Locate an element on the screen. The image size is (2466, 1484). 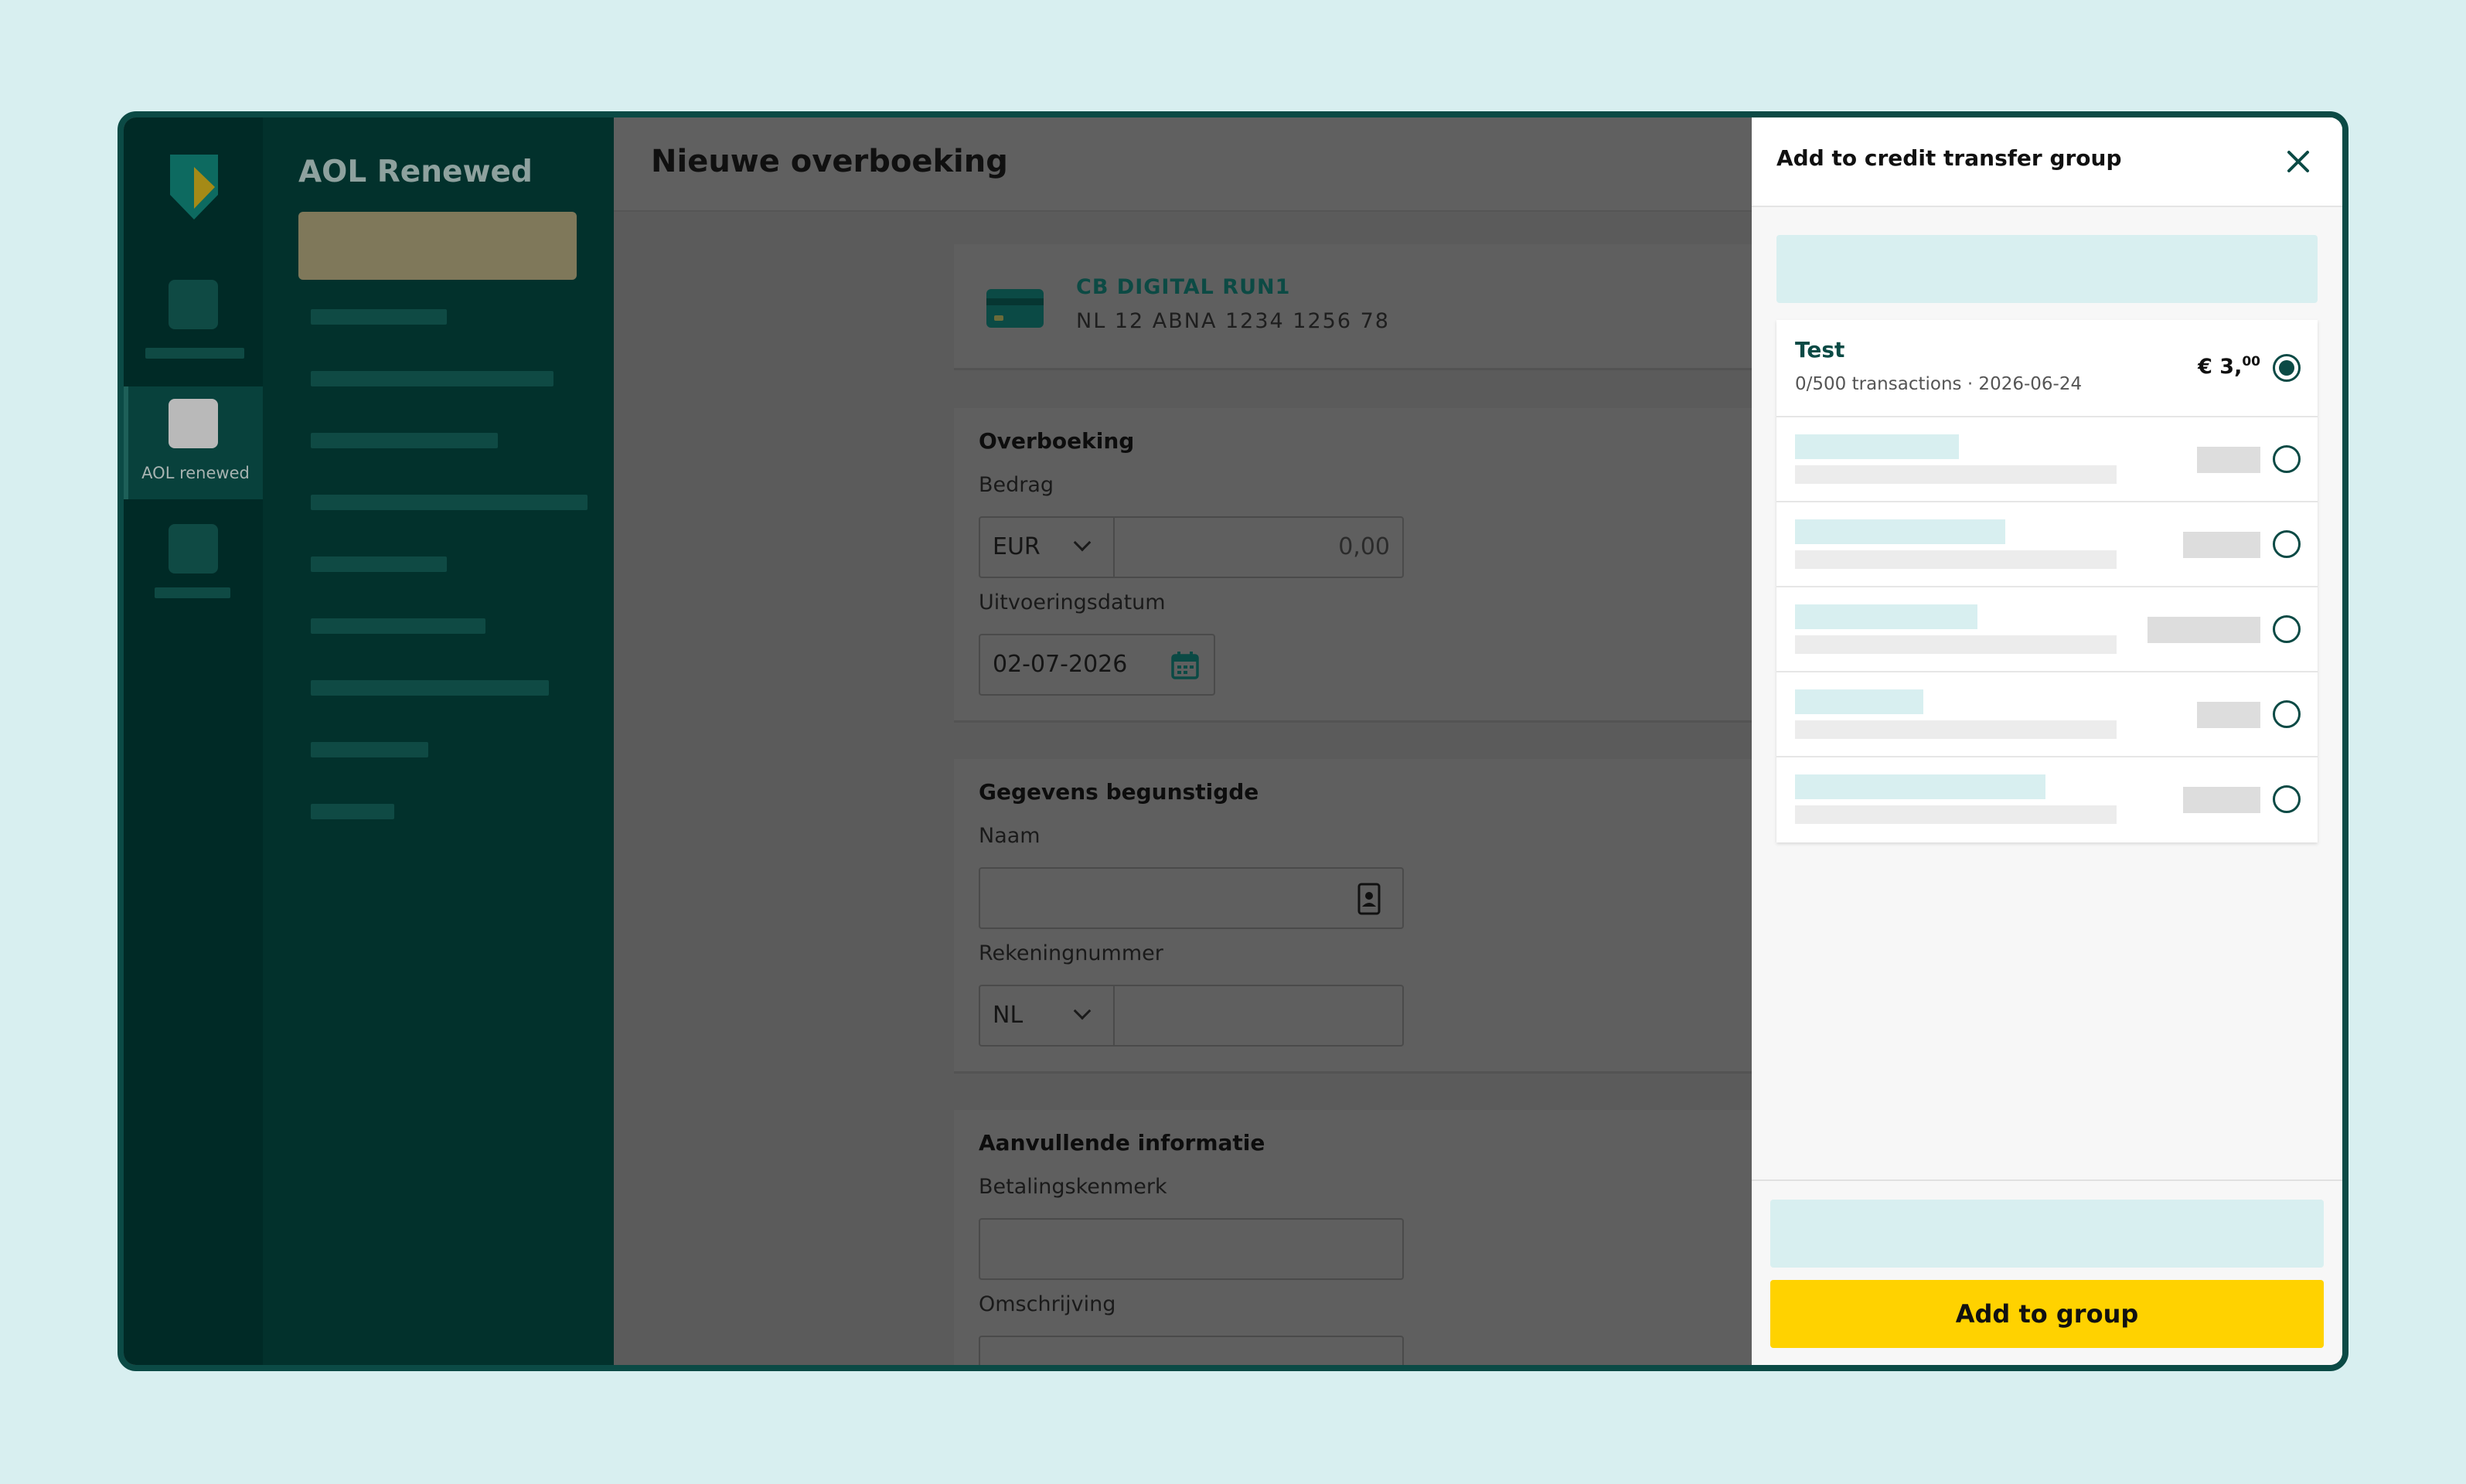
country-value: NL is located at coordinates (1008, 1015).